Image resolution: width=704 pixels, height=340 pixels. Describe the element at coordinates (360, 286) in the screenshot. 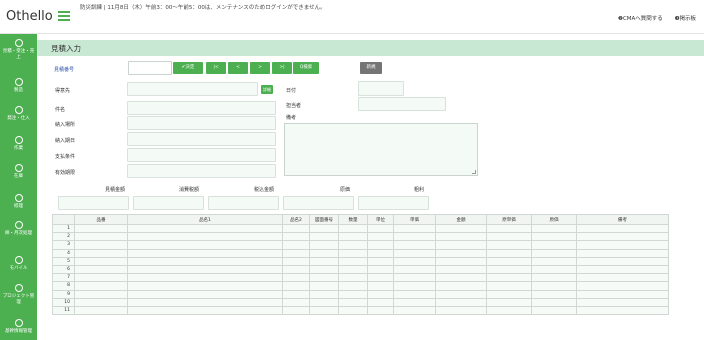

I see `table-row: 8` at that location.